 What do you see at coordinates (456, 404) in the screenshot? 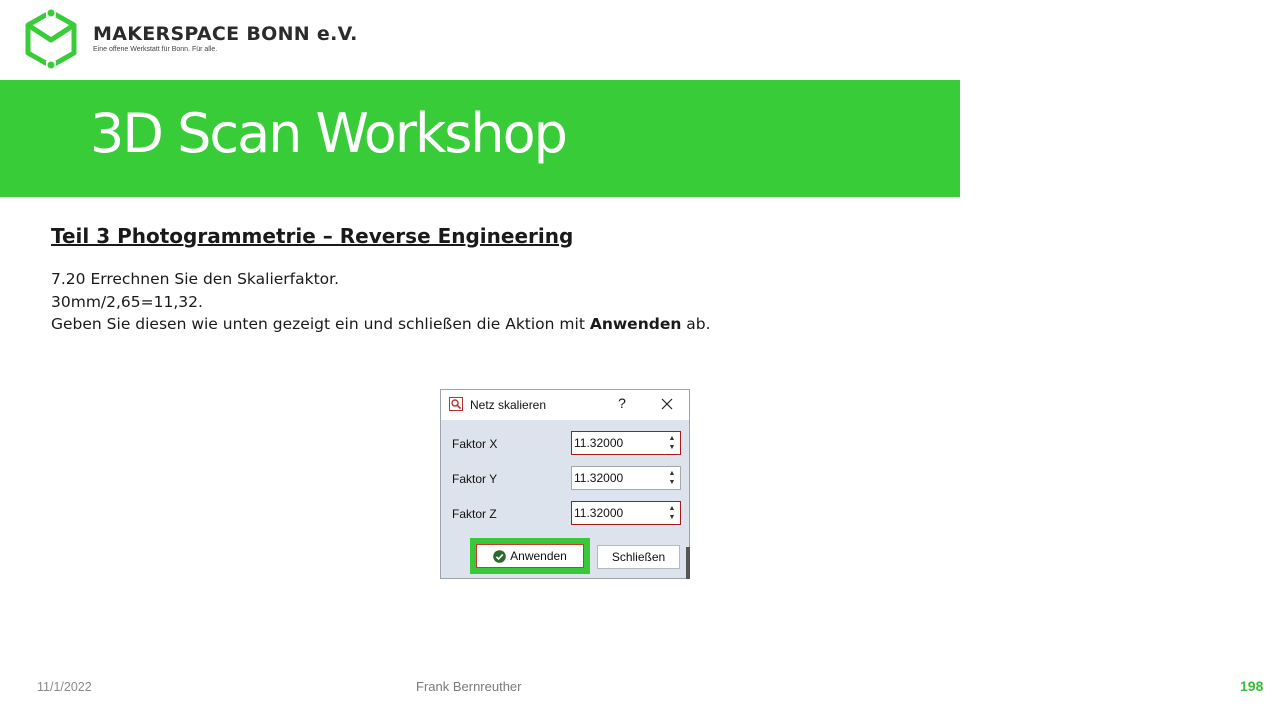
I see `magnifier-app-icon` at bounding box center [456, 404].